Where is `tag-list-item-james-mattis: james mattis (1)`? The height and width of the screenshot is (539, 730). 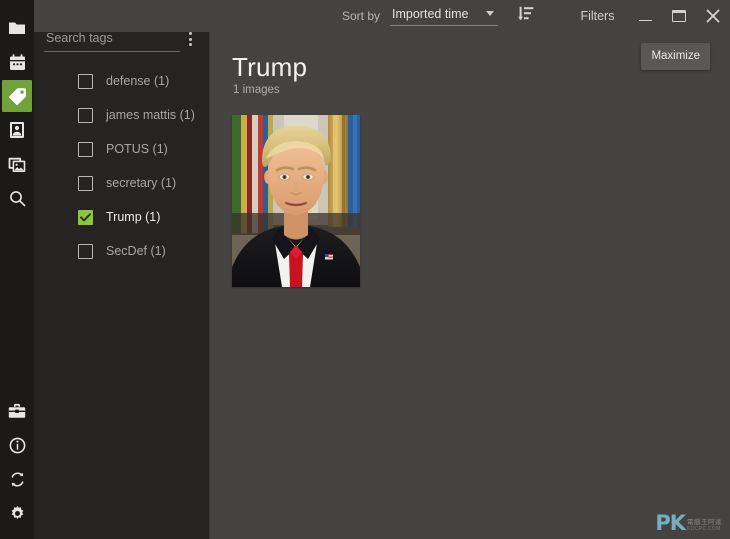 tag-list-item-james-mattis: james mattis (1) is located at coordinates (121, 115).